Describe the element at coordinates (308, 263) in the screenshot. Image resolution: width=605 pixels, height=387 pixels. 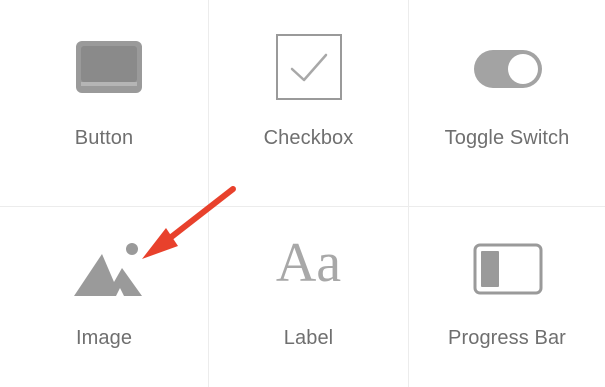
I see `label-icon: Aa` at that location.